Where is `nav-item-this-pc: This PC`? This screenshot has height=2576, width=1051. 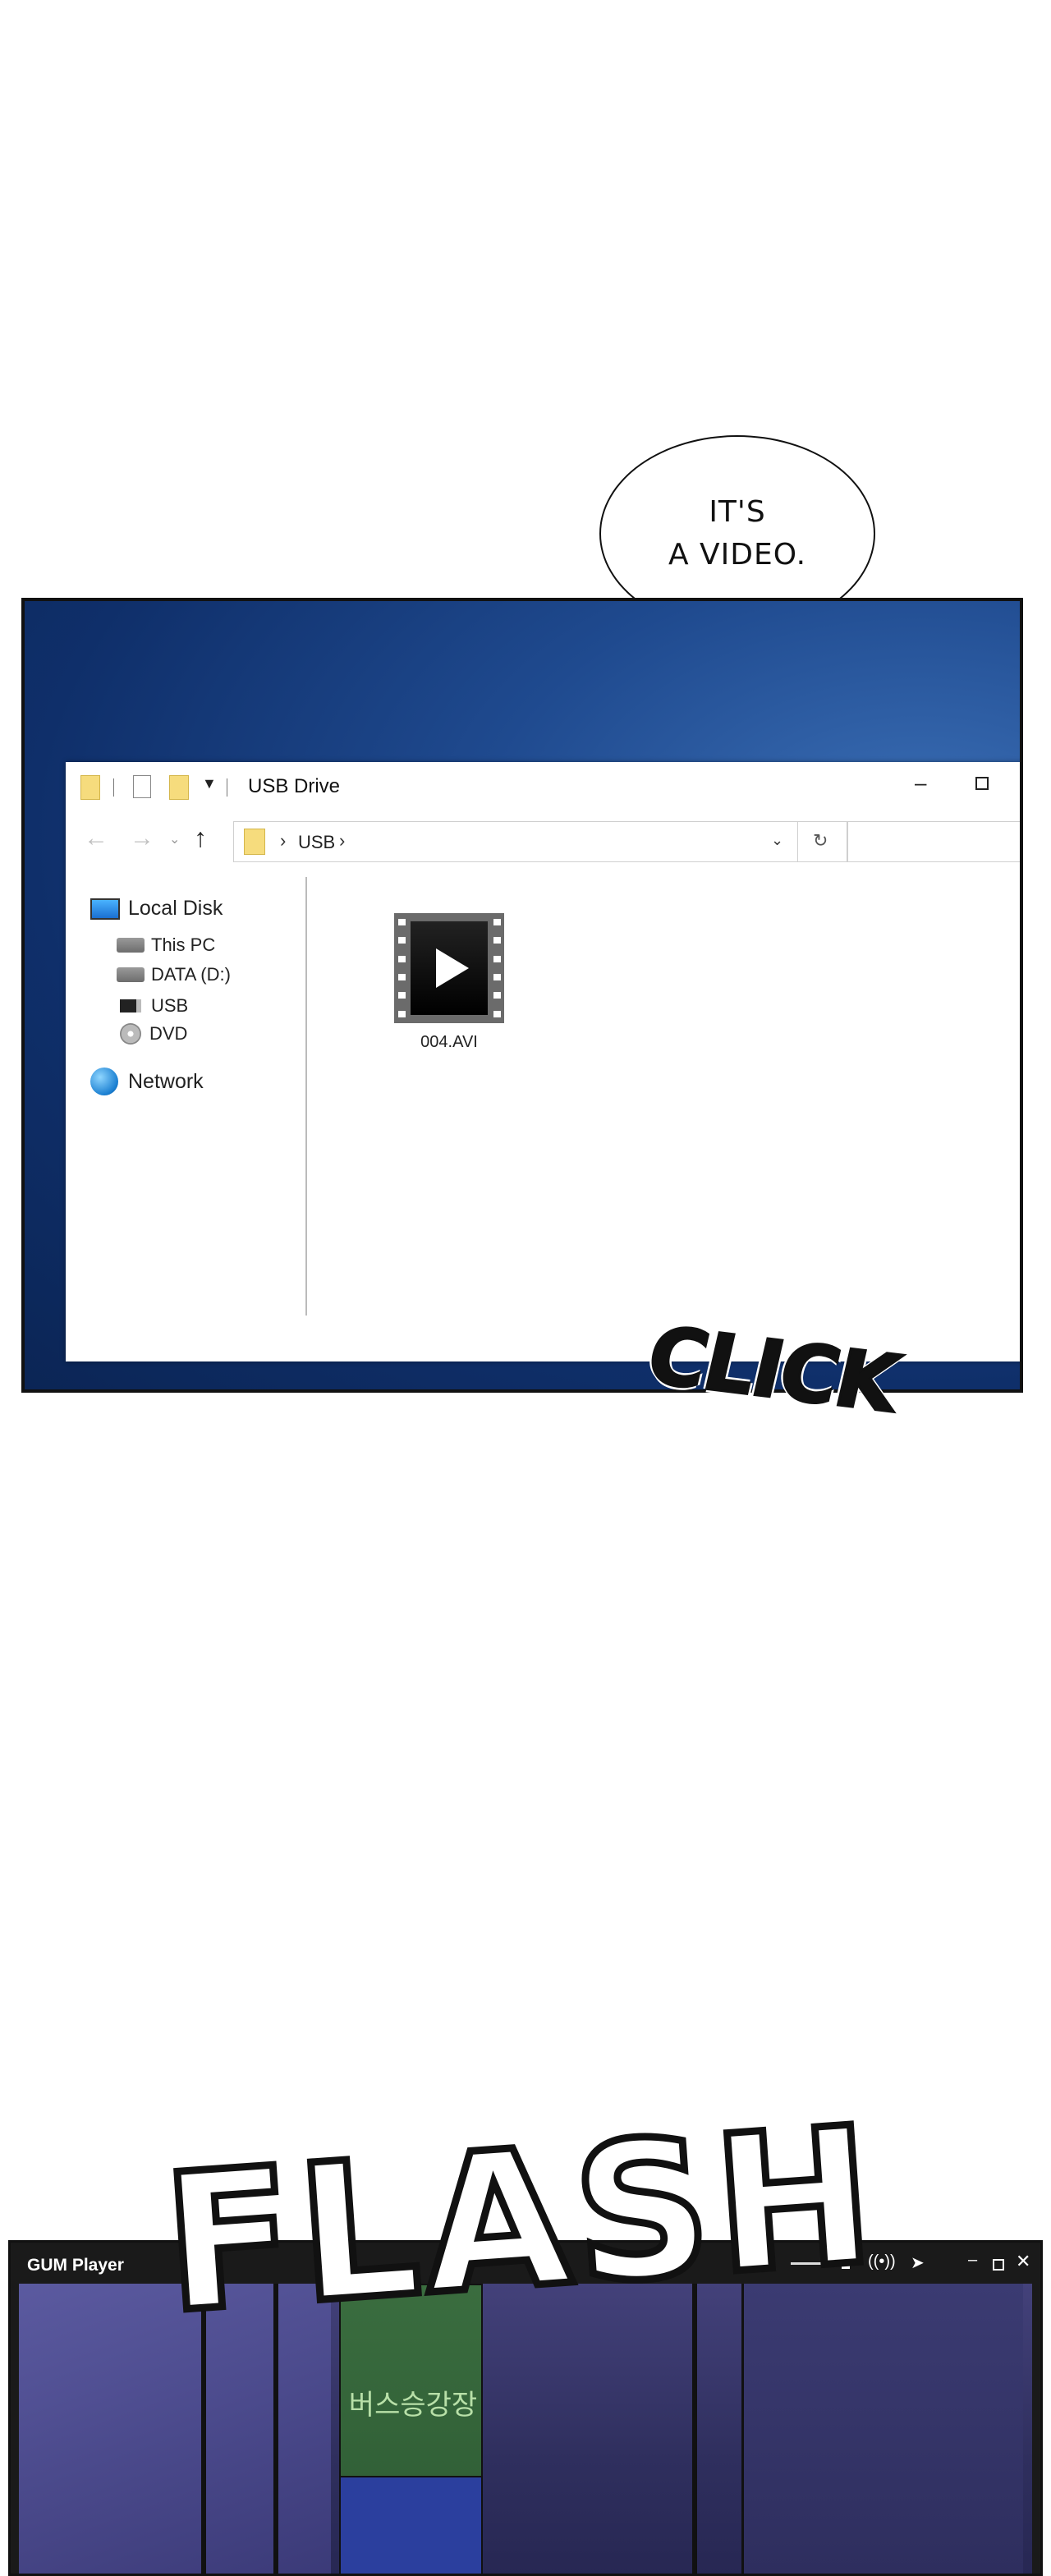 nav-item-this-pc: This PC is located at coordinates (166, 945).